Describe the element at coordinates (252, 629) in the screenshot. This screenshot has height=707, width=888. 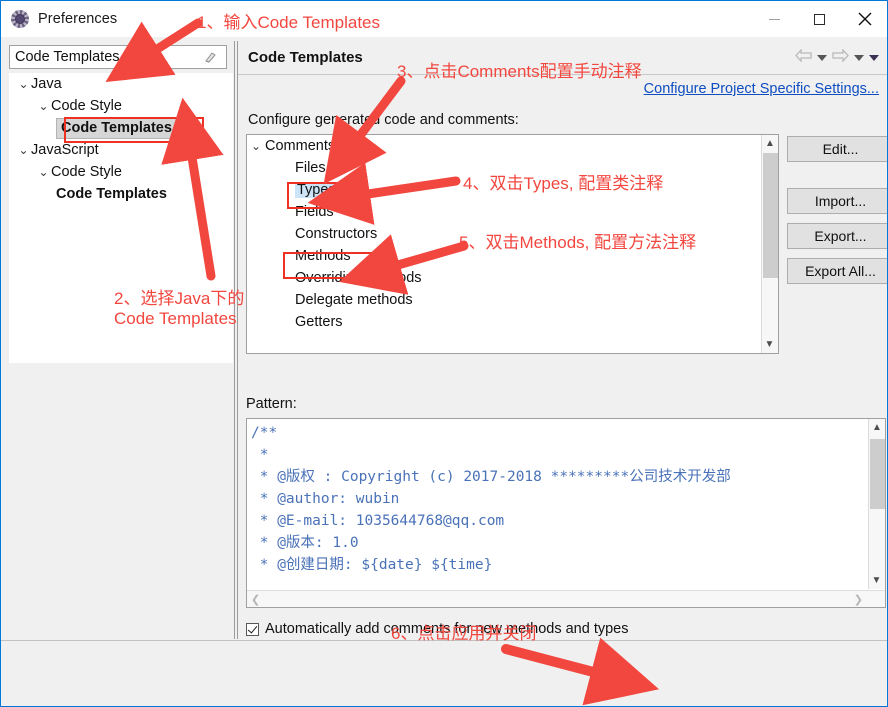
I see `auto-comments-checkbox` at that location.